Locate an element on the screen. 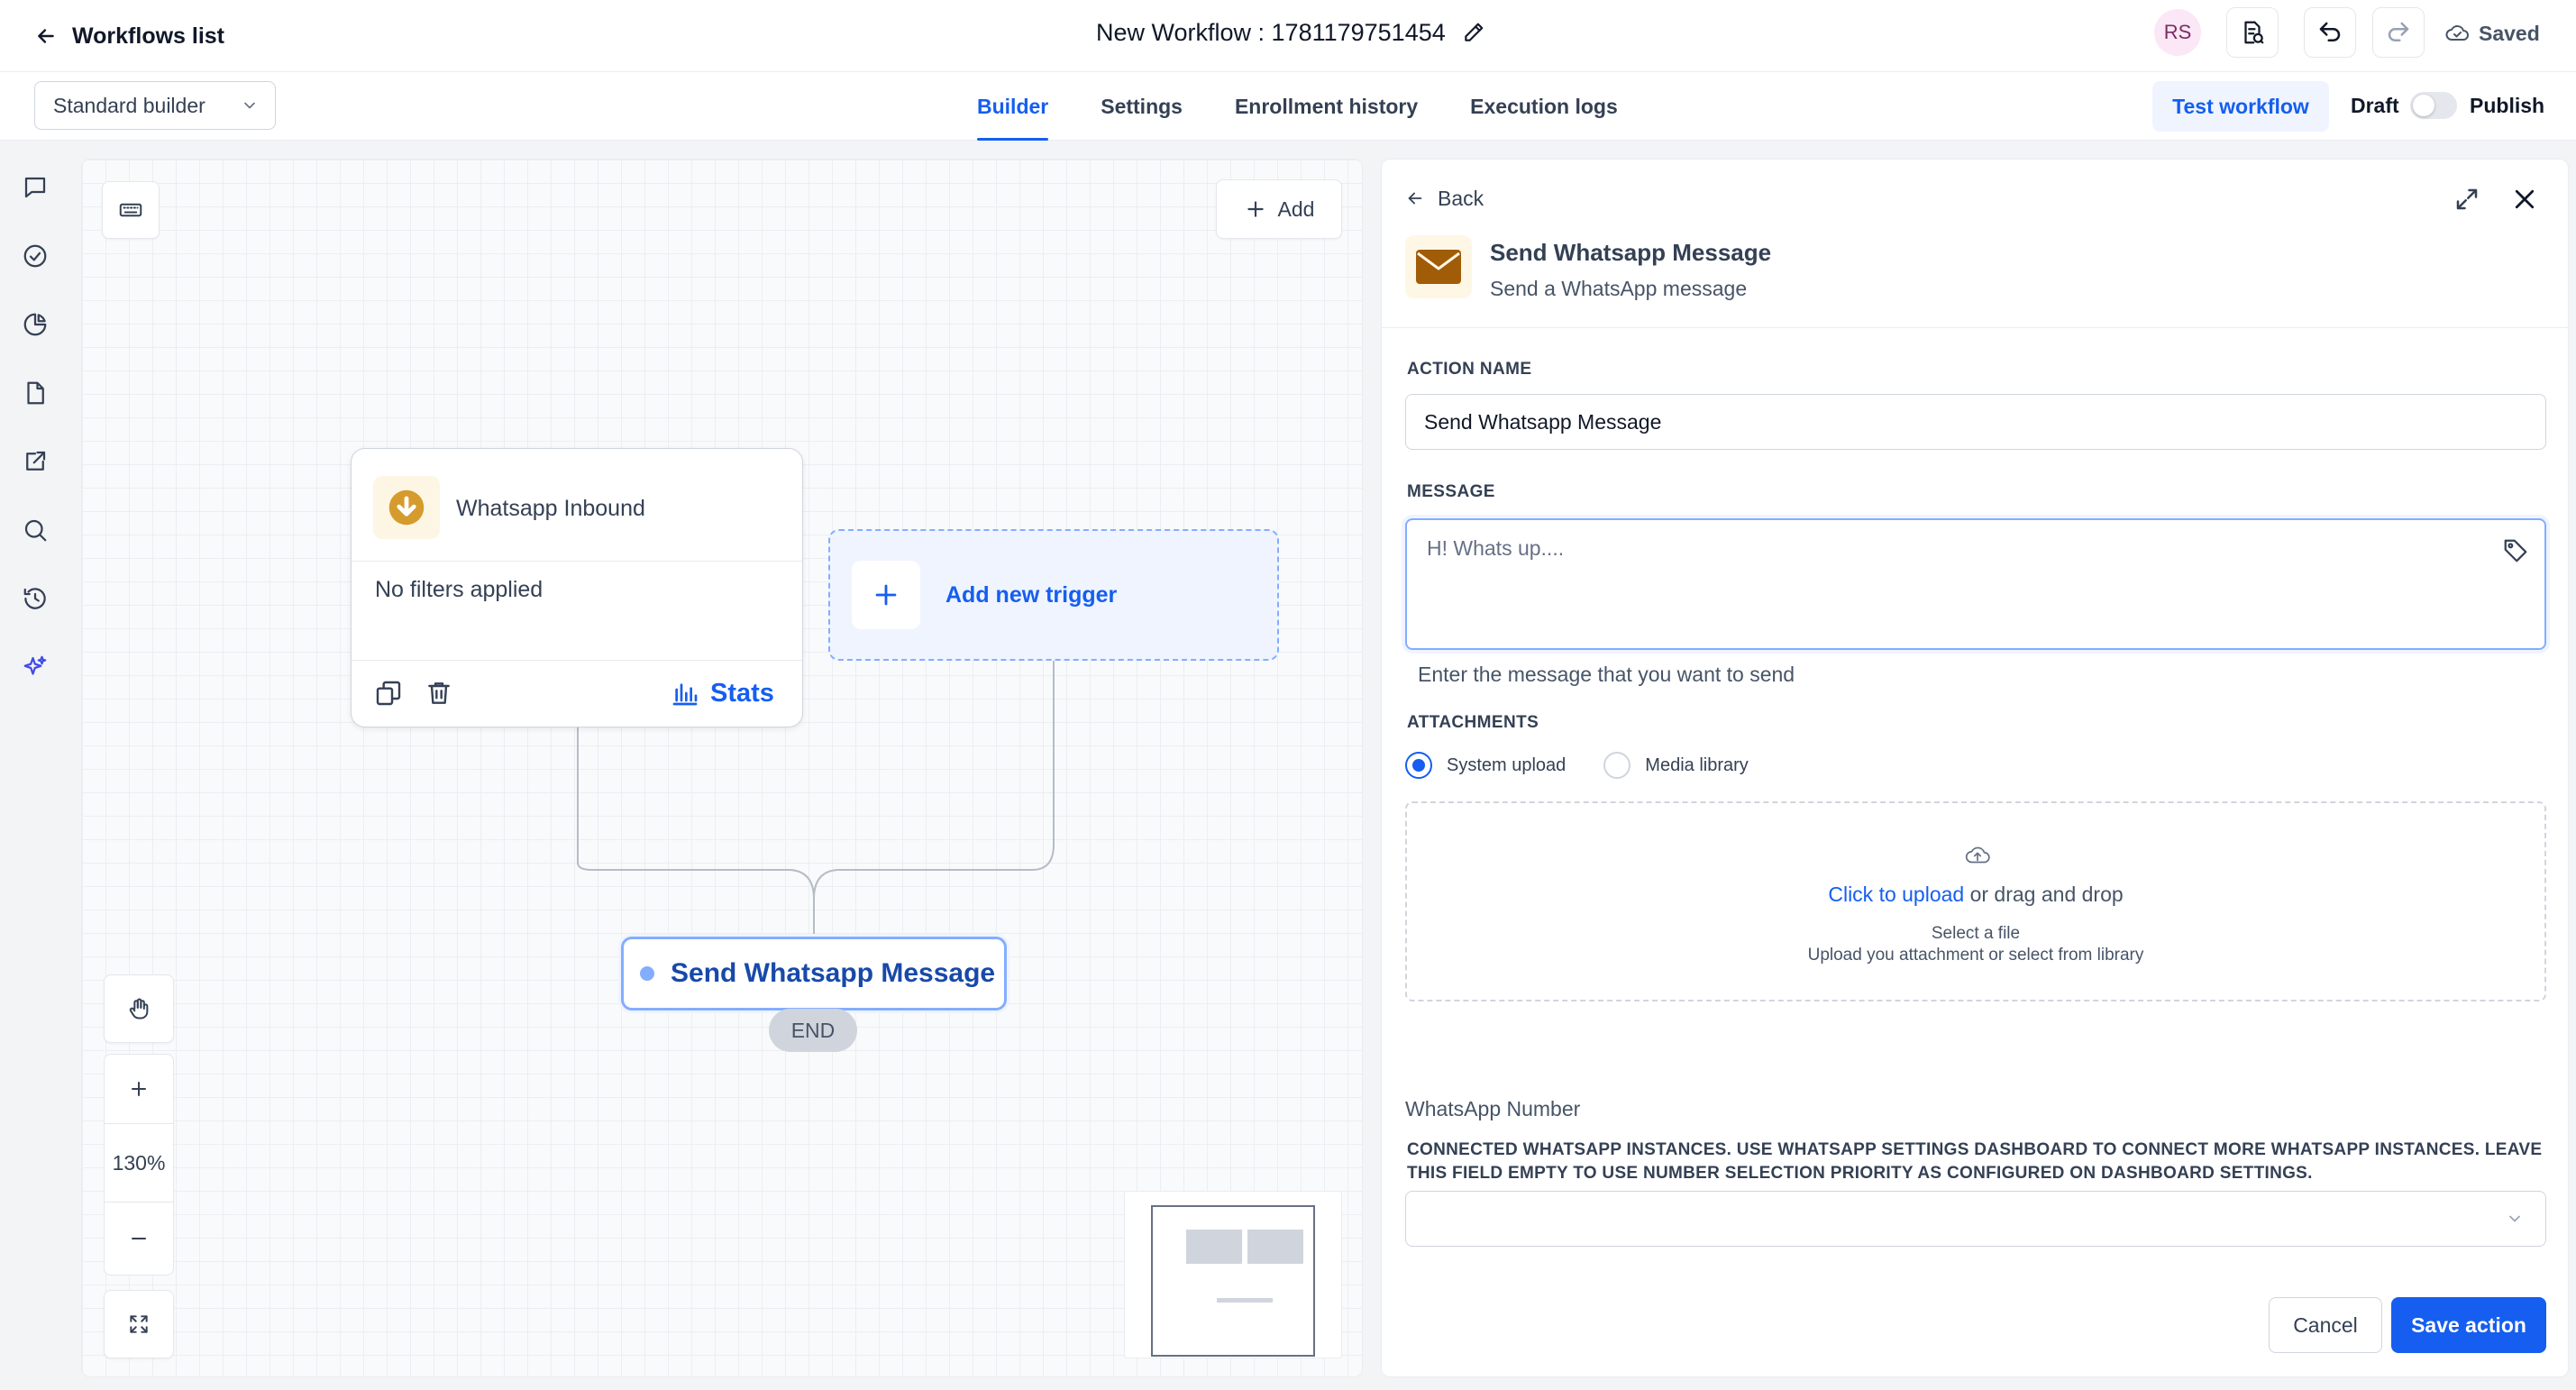 The height and width of the screenshot is (1390, 2576). publish-label: Publish is located at coordinates (2507, 105).